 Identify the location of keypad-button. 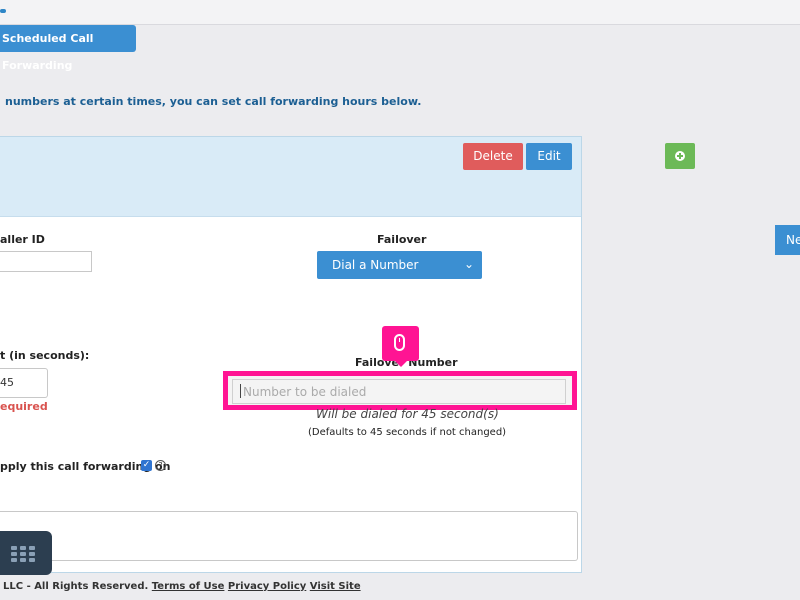
(26, 553).